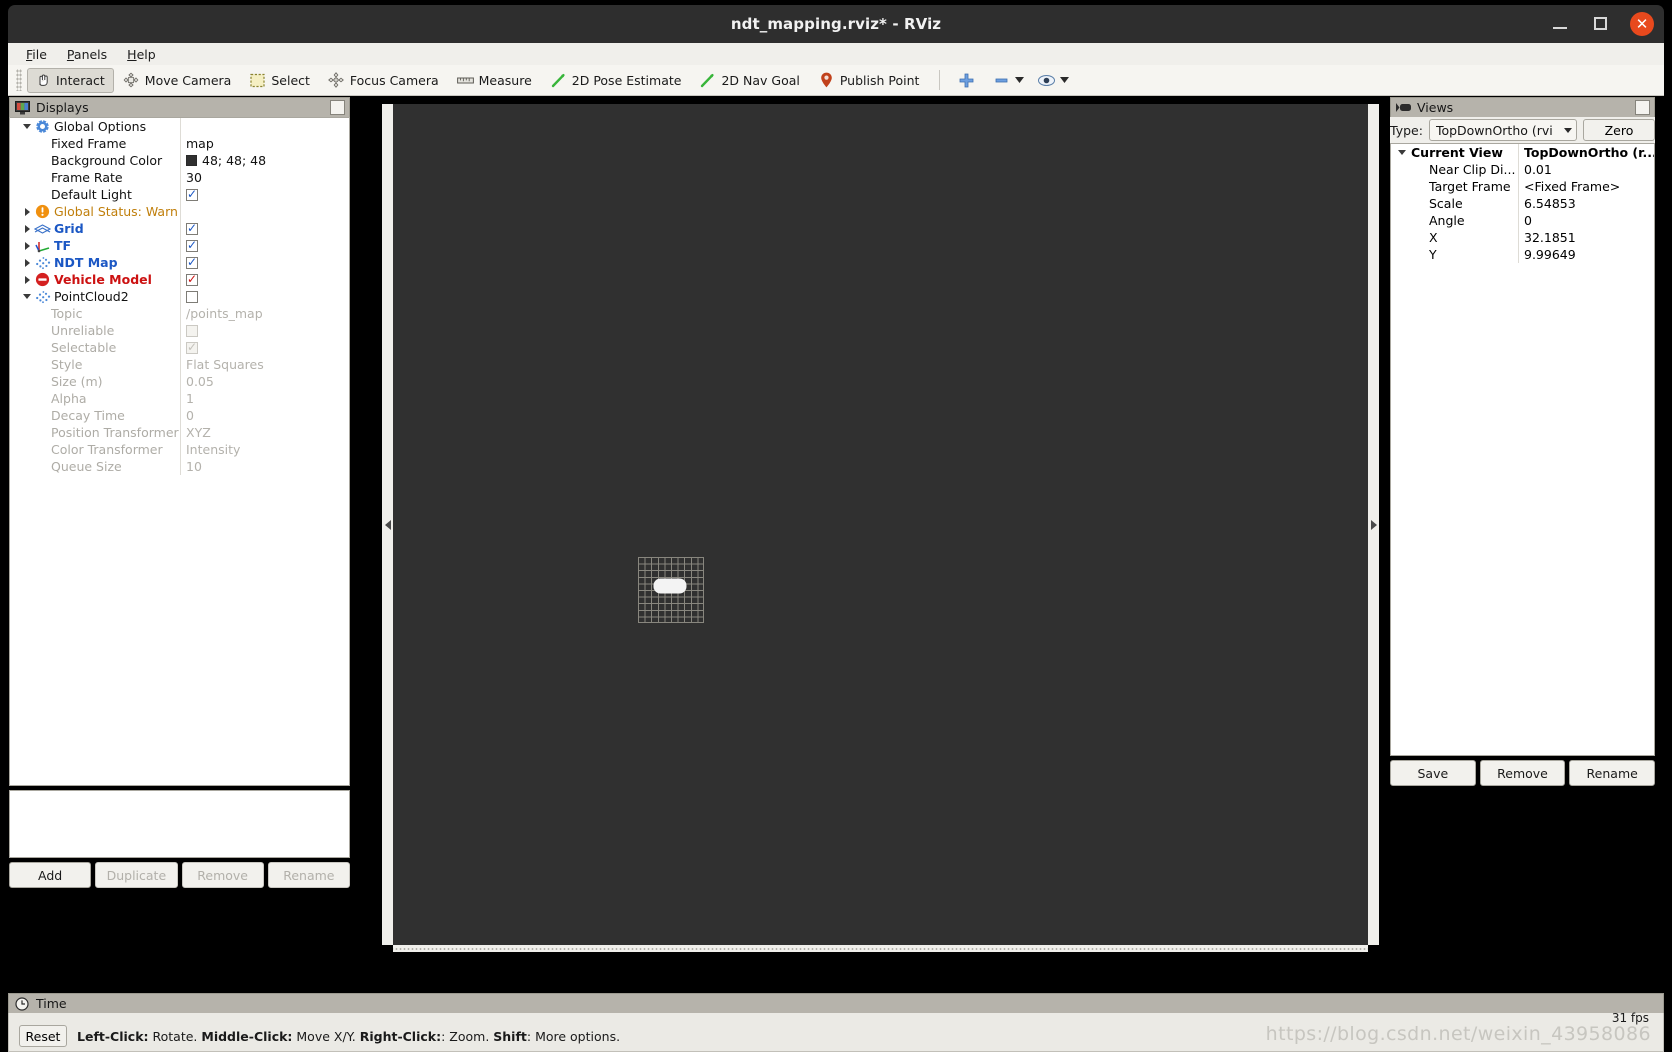 The height and width of the screenshot is (1052, 1672). I want to click on views-float-button, so click(1642, 107).